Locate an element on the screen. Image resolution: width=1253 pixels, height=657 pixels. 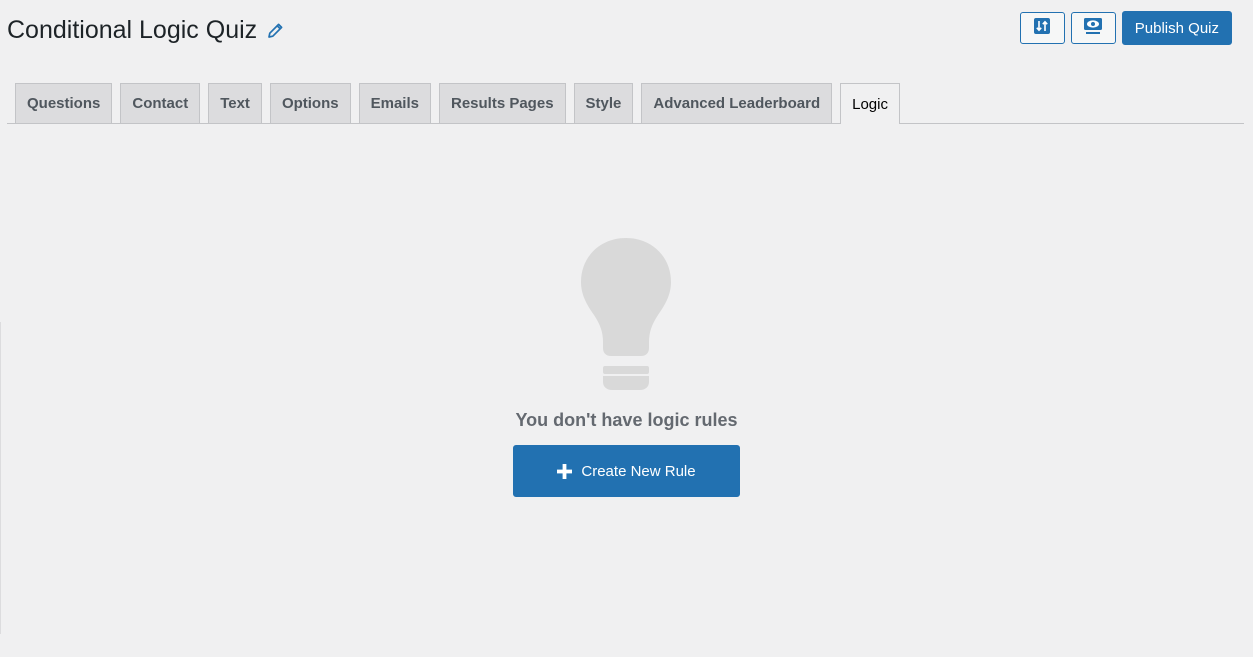
preview-eye-icon is located at coordinates (1093, 28).